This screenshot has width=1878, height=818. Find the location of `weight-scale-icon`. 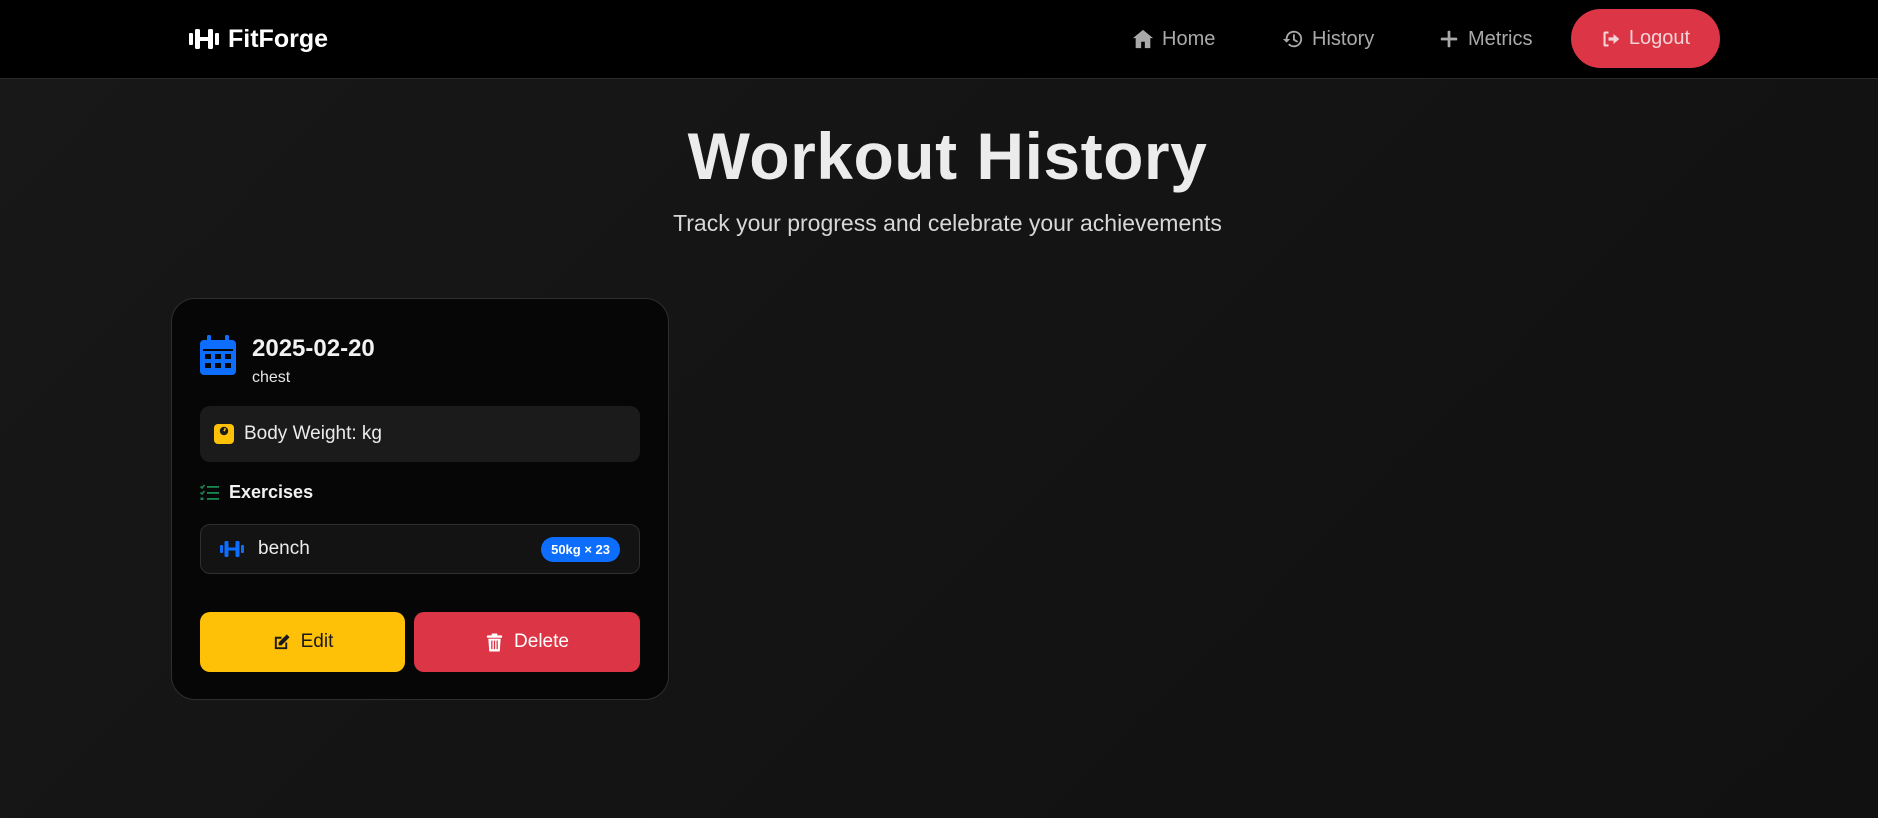

weight-scale-icon is located at coordinates (224, 434).